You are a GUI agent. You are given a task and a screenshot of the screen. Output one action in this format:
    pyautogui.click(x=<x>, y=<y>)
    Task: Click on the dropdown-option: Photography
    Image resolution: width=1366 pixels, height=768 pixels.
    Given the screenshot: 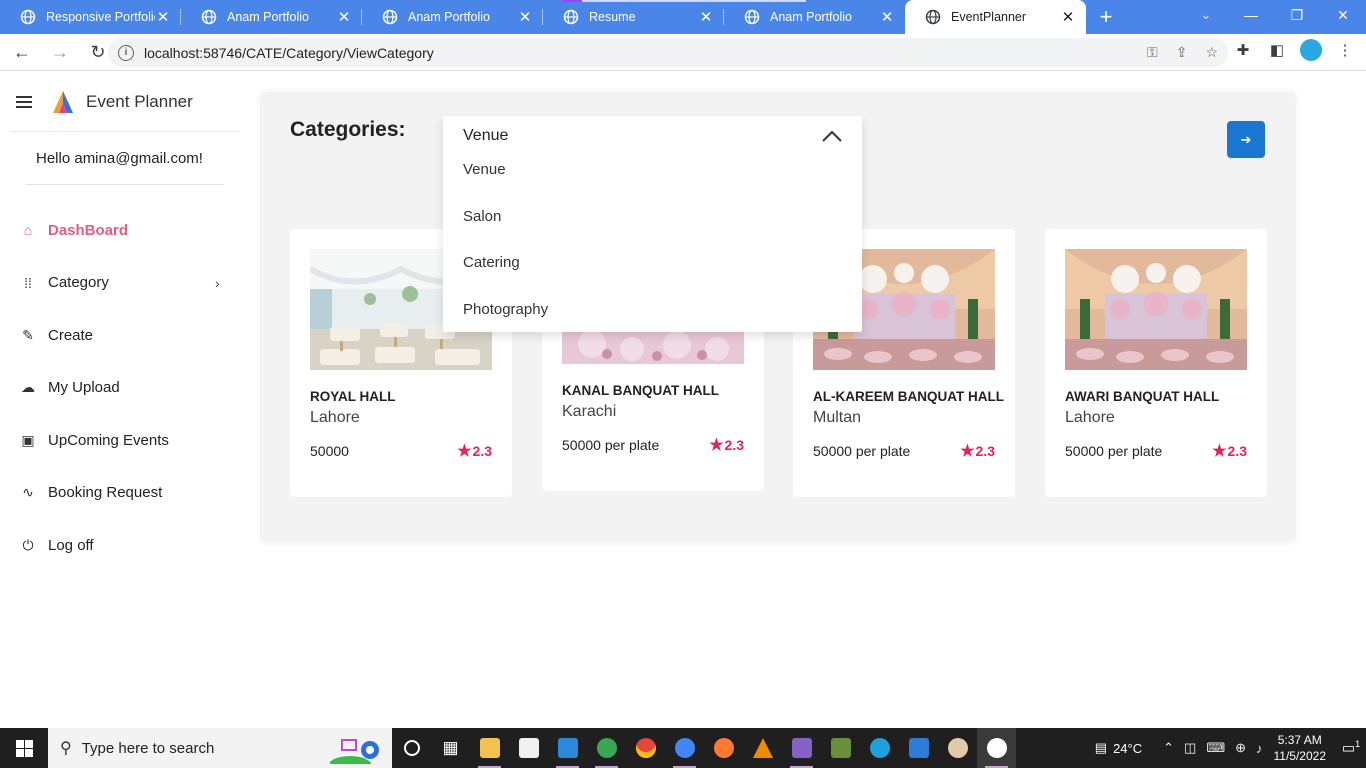 What is the action you would take?
    pyautogui.click(x=505, y=309)
    